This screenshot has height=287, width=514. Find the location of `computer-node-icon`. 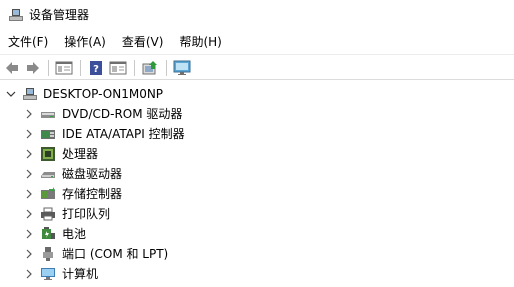

computer-node-icon is located at coordinates (30, 94).